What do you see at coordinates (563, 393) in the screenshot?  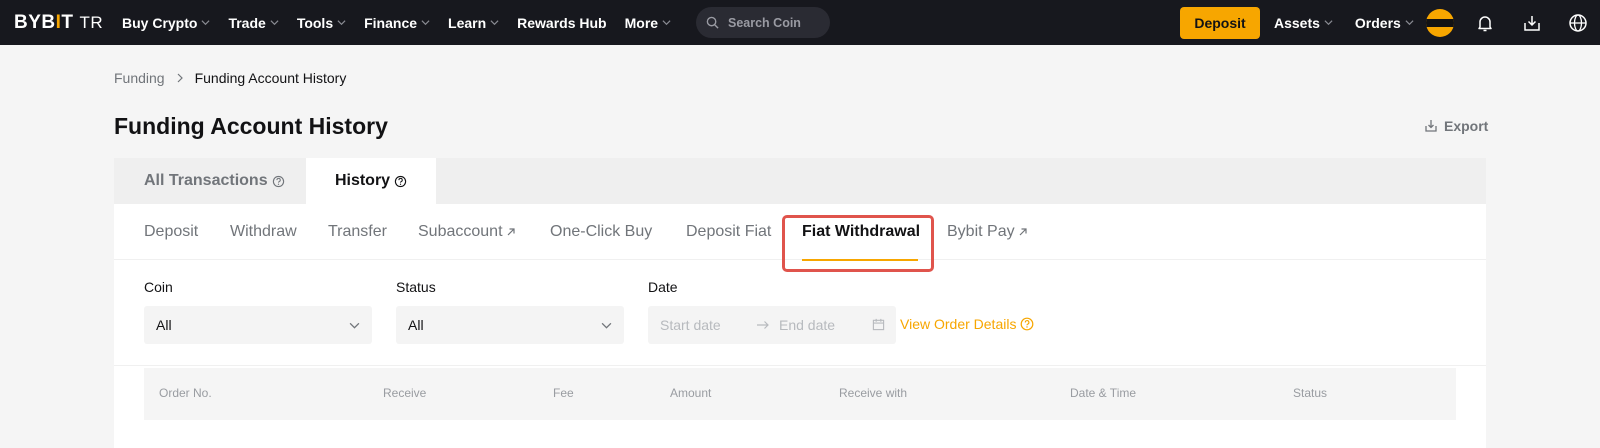 I see `col-fee: Fee` at bounding box center [563, 393].